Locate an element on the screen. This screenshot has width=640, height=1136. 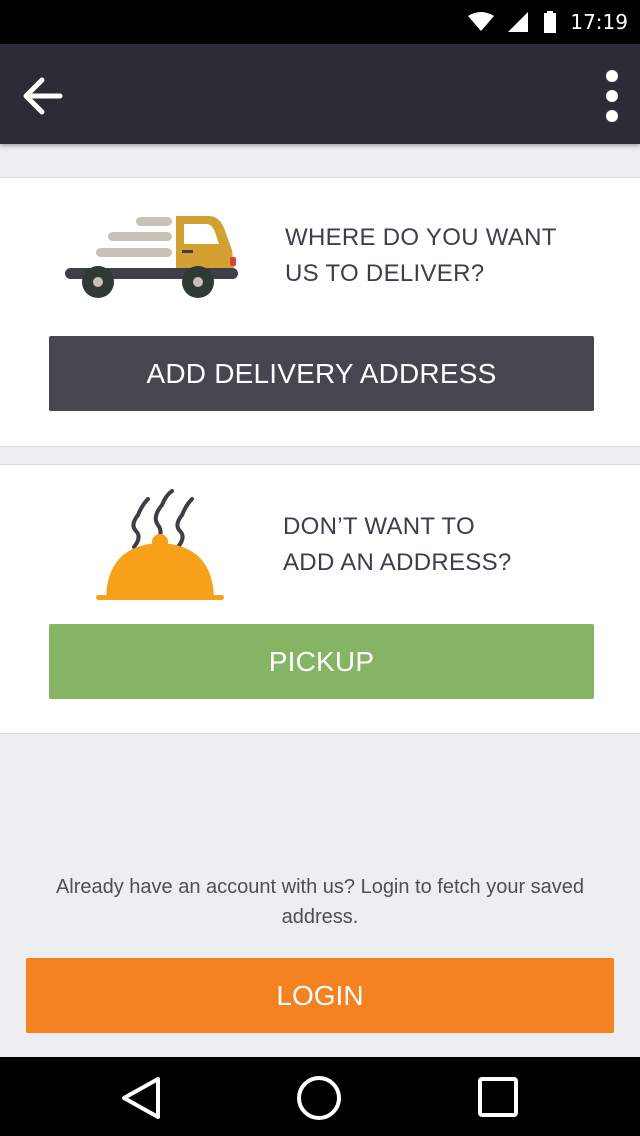
cell-signal-icon is located at coordinates (518, 22).